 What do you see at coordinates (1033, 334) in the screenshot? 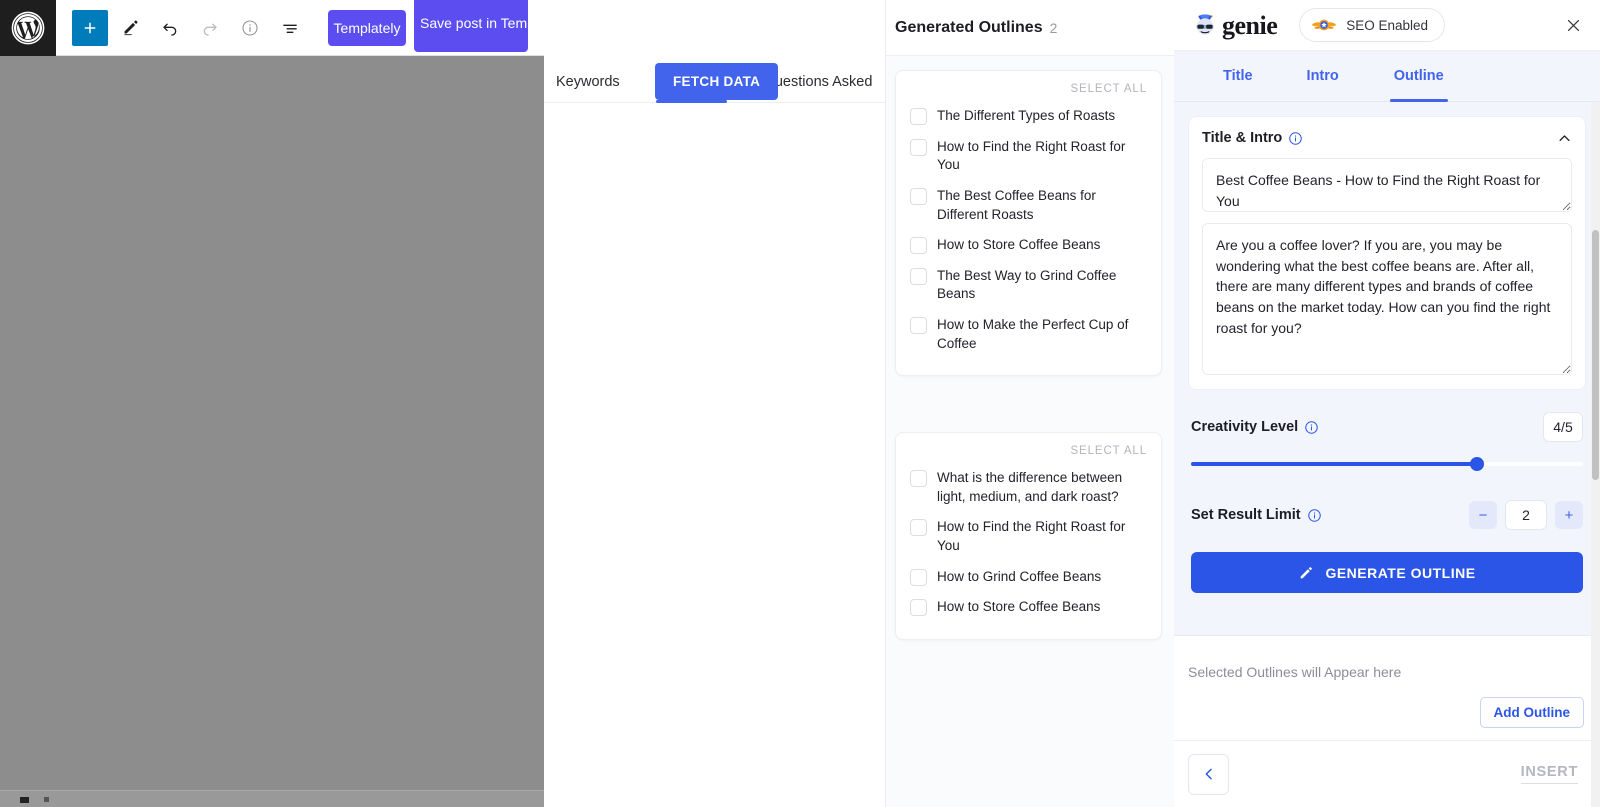
I see `outline-item-label: How to Make the Perfect Cup of Coffee` at bounding box center [1033, 334].